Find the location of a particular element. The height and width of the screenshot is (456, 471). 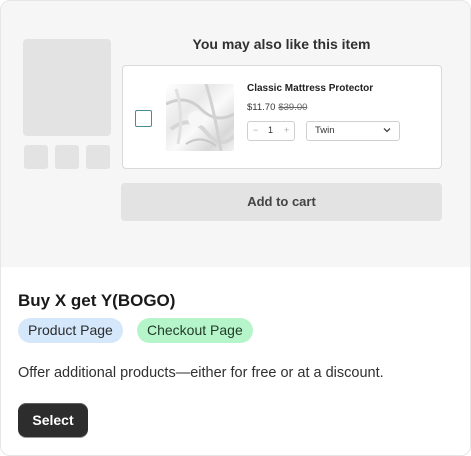

mattress-protector-image is located at coordinates (200, 117).